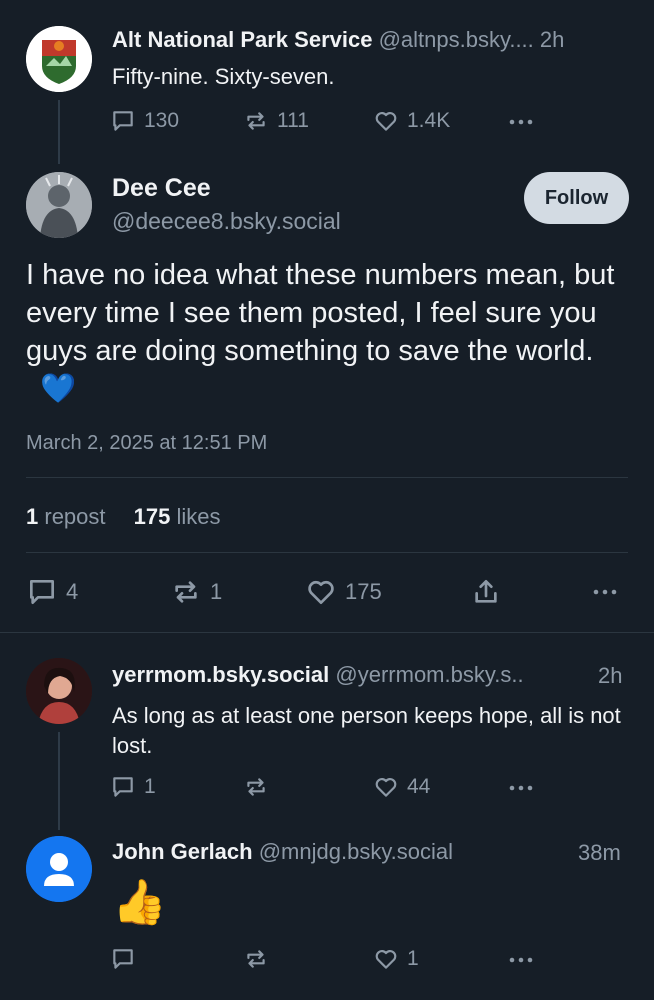 The image size is (654, 1000). What do you see at coordinates (472, 39) in the screenshot?
I see `author-handle: @altnps.bsky.... 2h` at bounding box center [472, 39].